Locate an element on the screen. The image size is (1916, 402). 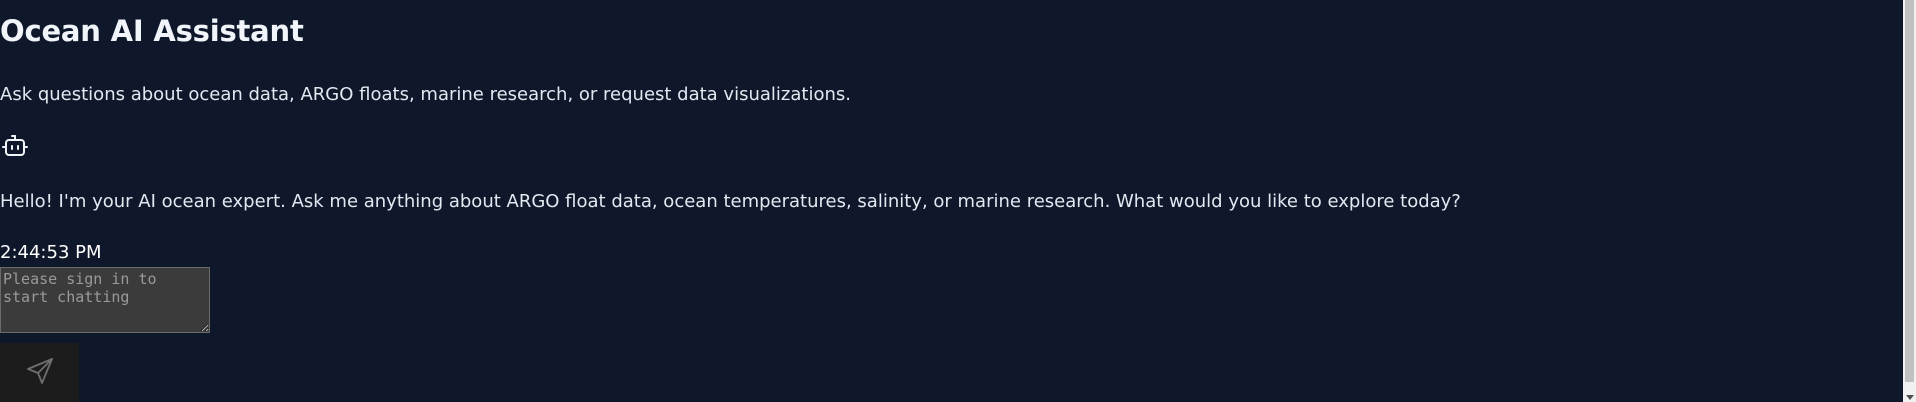
send-icon is located at coordinates (40, 372).